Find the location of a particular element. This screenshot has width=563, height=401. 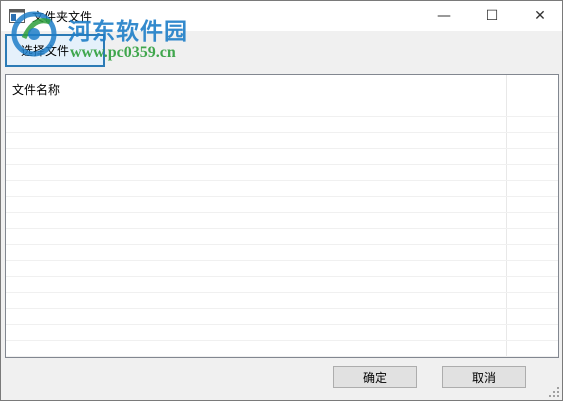

cancel-label: 取消 is located at coordinates (483, 377).